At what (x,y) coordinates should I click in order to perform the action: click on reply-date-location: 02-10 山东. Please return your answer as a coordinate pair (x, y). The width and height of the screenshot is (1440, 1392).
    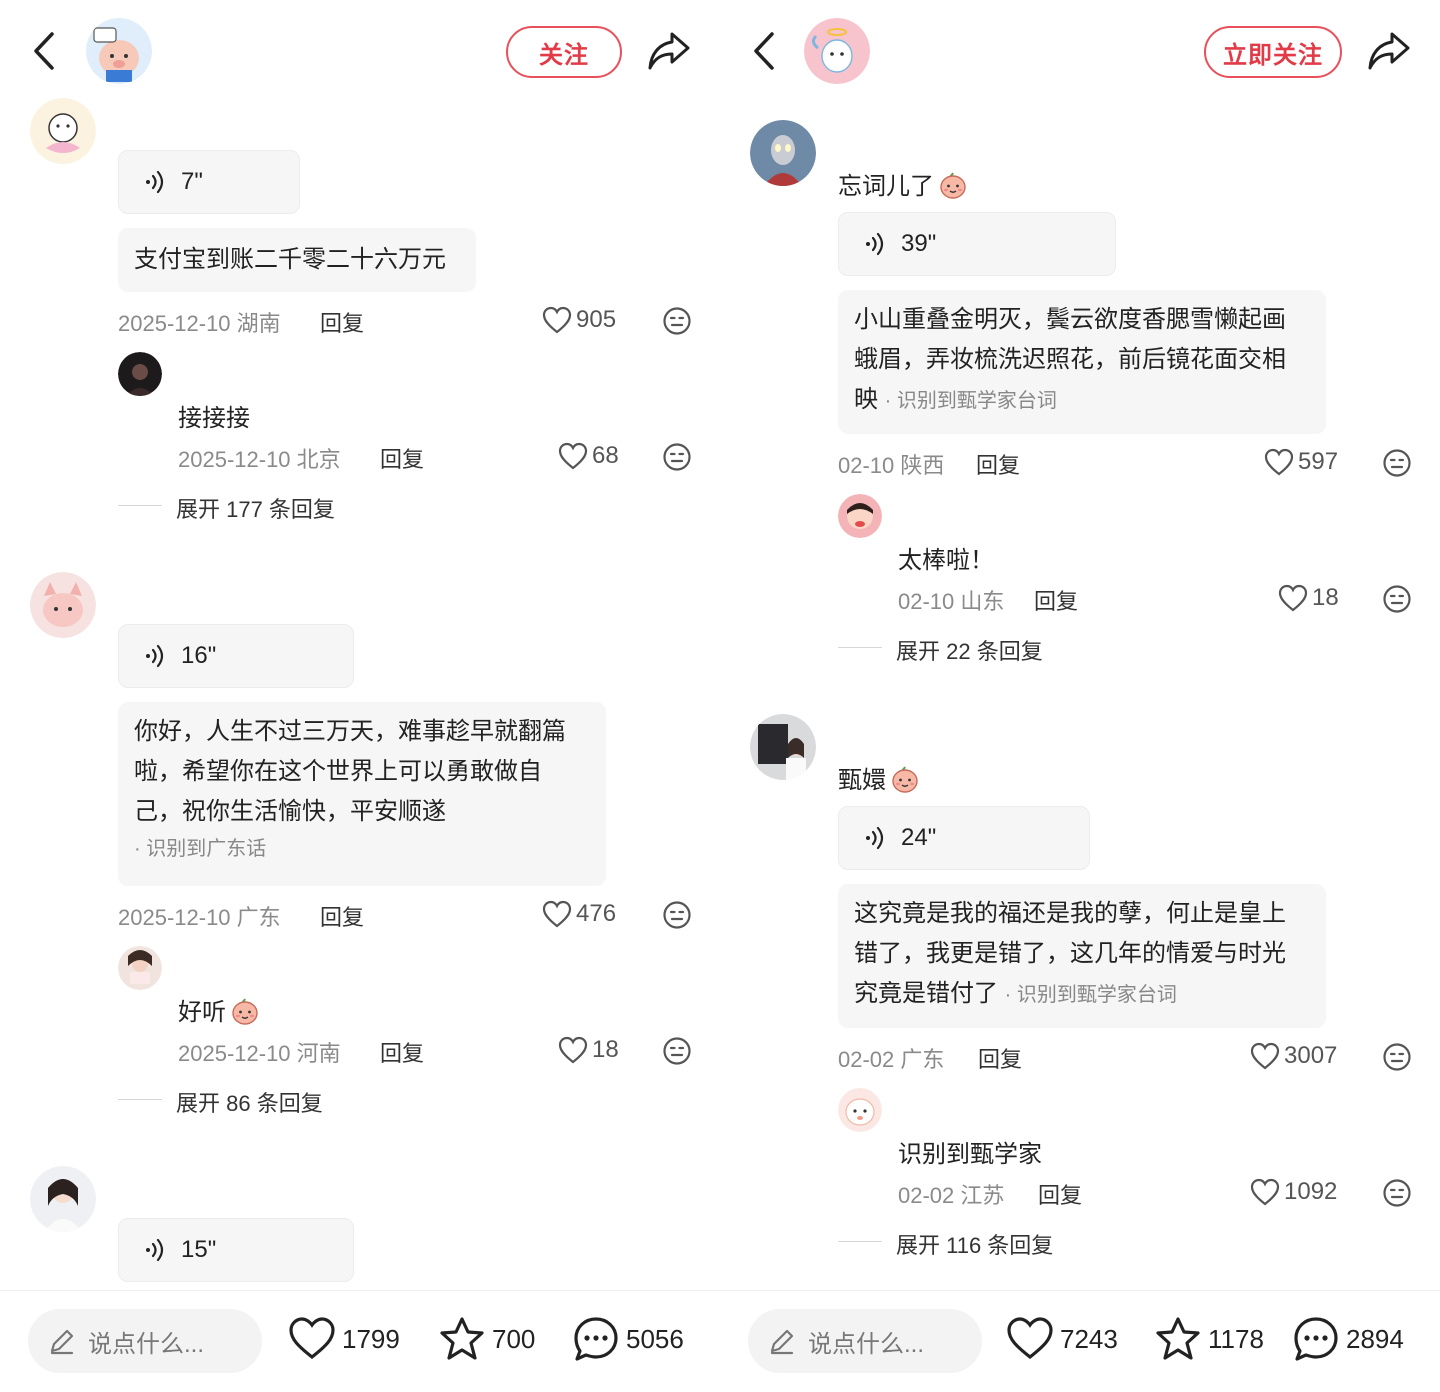
    Looking at the image, I should click on (951, 601).